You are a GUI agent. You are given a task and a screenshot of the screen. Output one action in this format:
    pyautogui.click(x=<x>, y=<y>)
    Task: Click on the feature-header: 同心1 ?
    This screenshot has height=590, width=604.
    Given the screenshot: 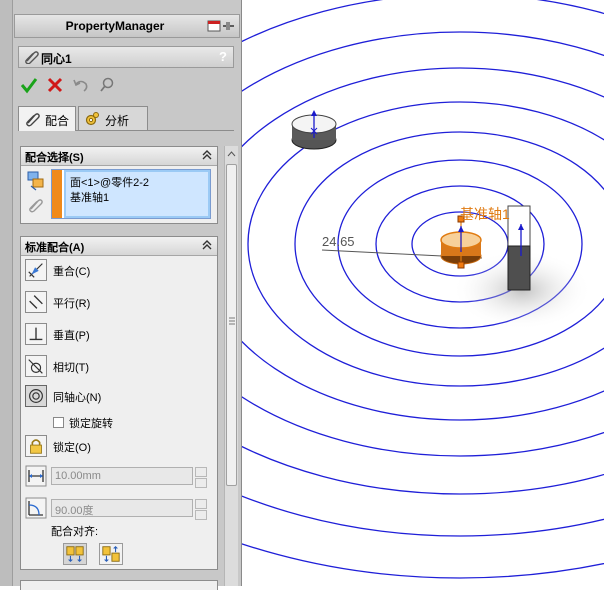 What is the action you would take?
    pyautogui.click(x=126, y=57)
    